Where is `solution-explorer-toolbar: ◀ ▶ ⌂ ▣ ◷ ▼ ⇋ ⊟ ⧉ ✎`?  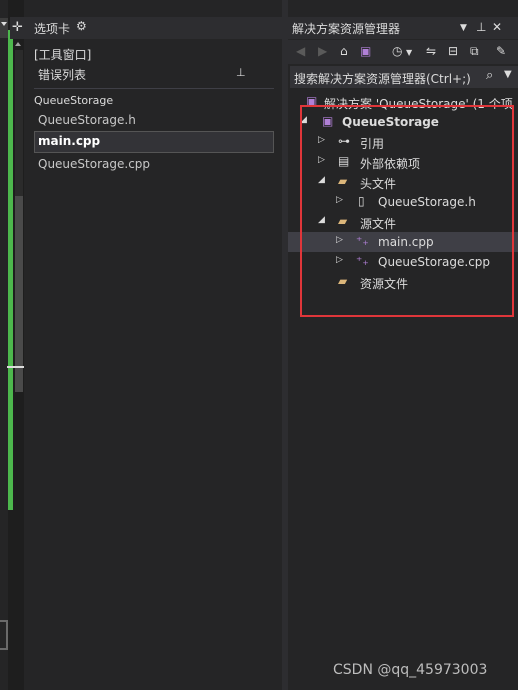 solution-explorer-toolbar: ◀ ▶ ⌂ ▣ ◷ ▼ ⇋ ⊟ ⧉ ✎ is located at coordinates (403, 52).